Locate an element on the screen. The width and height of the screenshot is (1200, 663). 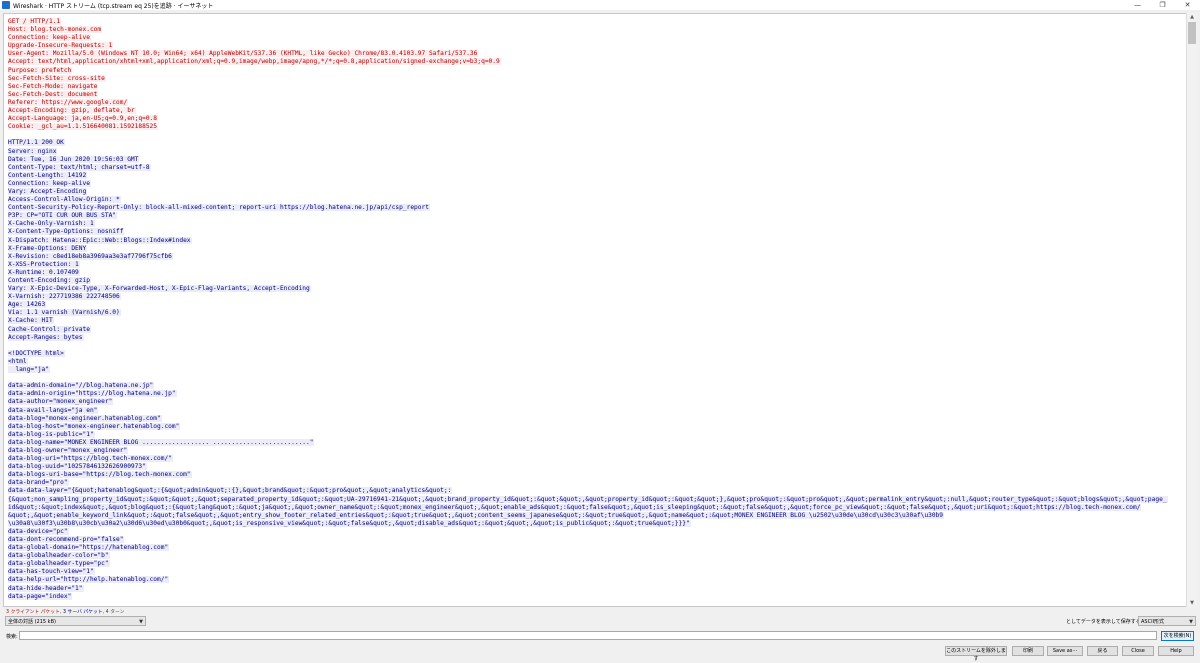
server-stream-line: Via: 1.1 varnish (Varnish/6.0) is located at coordinates (597, 313).